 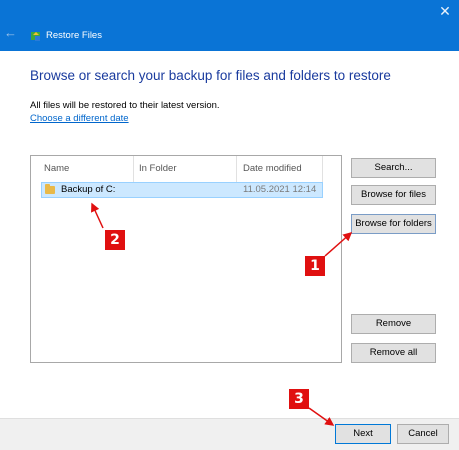 I want to click on column-header-date-modified: Date modified, so click(x=280, y=169).